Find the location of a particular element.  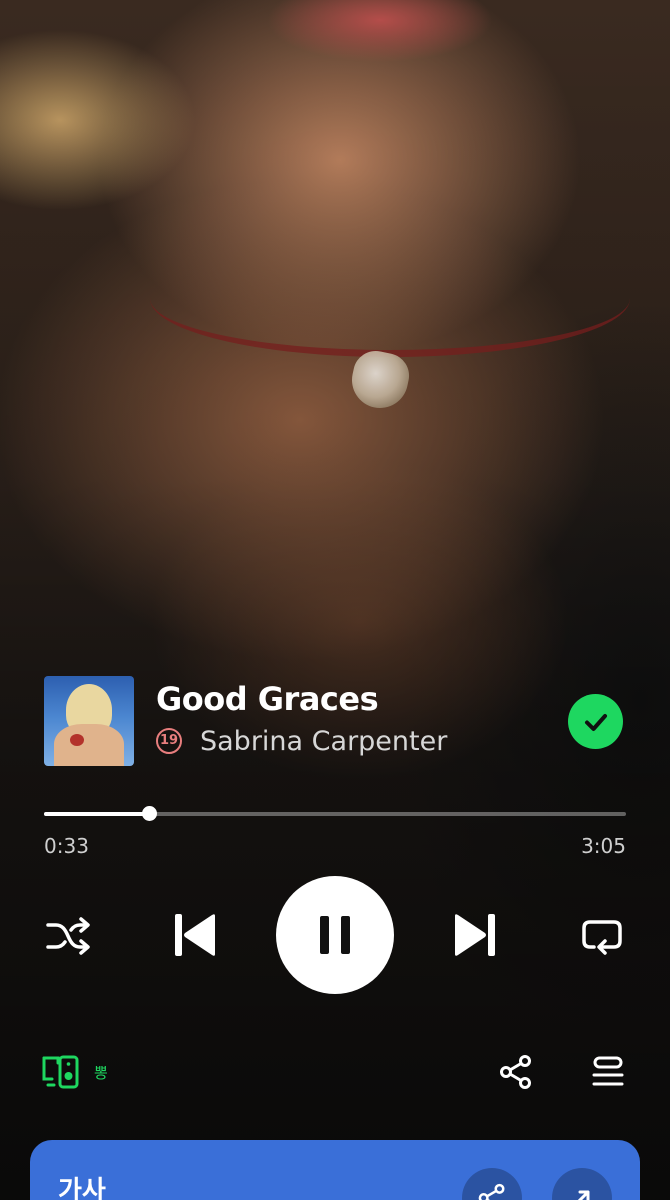

previous-track-button is located at coordinates (195, 935).